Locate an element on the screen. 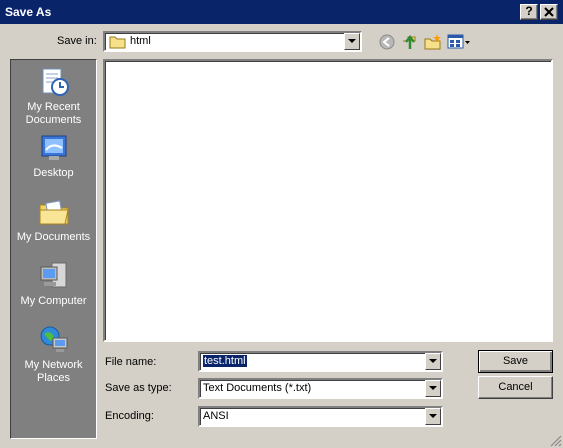 The height and width of the screenshot is (448, 563). folder-icon is located at coordinates (117, 42).